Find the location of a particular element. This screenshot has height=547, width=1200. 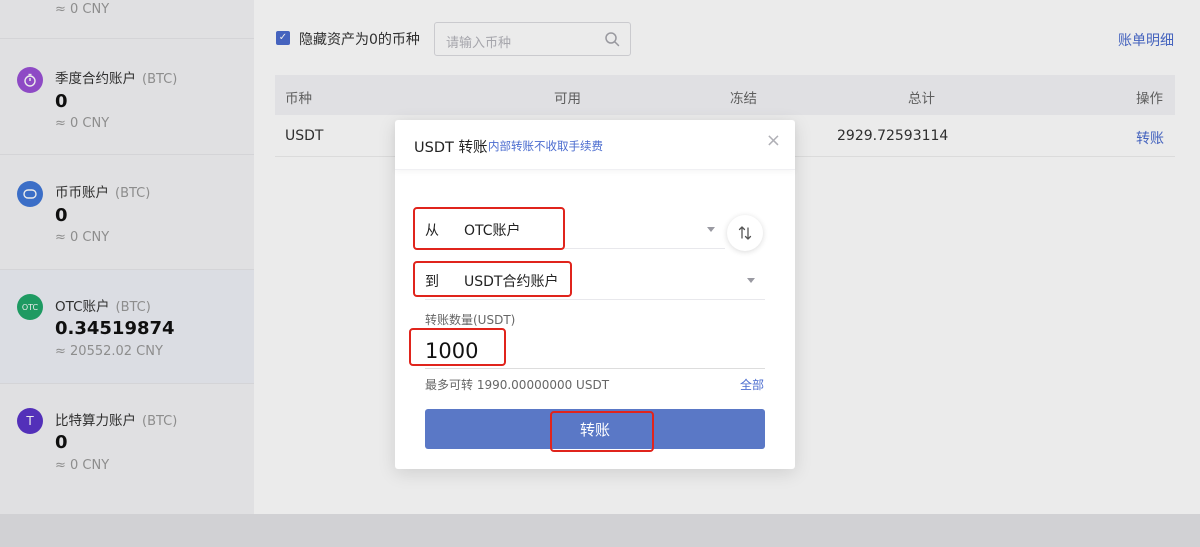

annotation-box-from is located at coordinates (489, 228).